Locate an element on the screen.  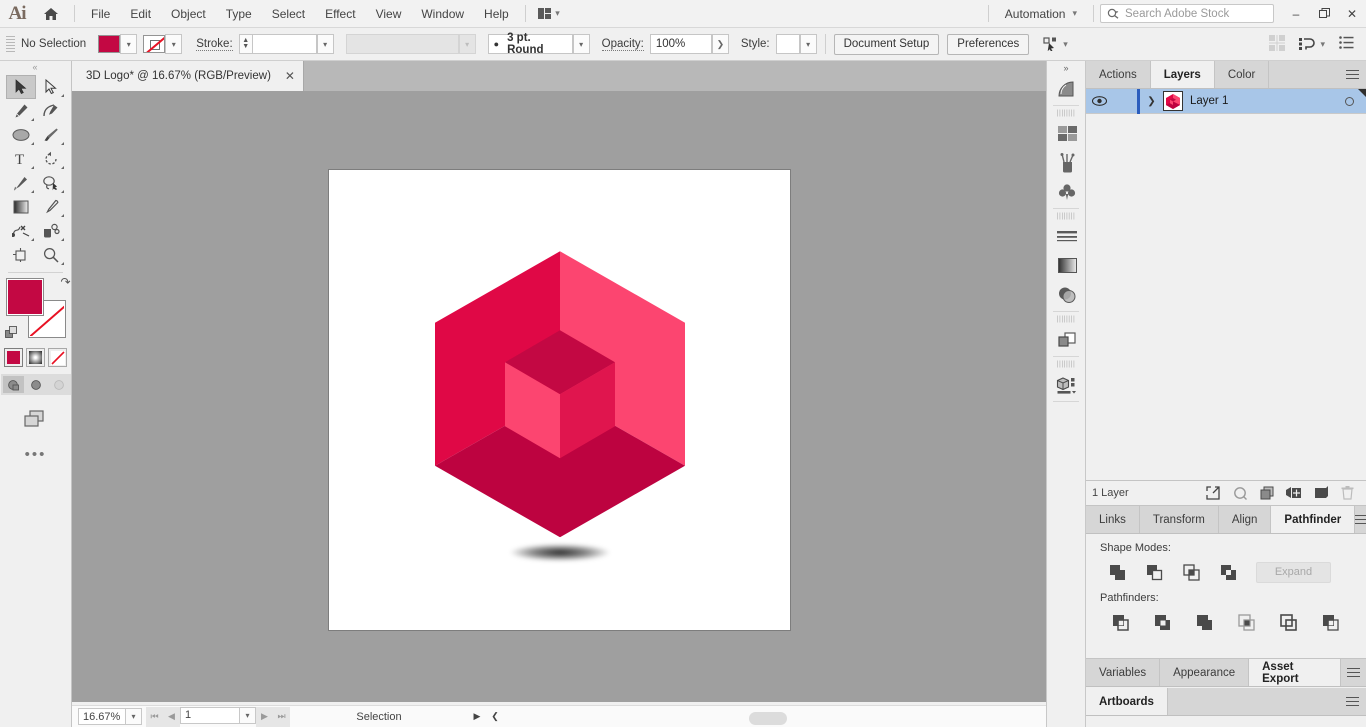
default-fill-stroke-icon is located at coordinates (11, 334).